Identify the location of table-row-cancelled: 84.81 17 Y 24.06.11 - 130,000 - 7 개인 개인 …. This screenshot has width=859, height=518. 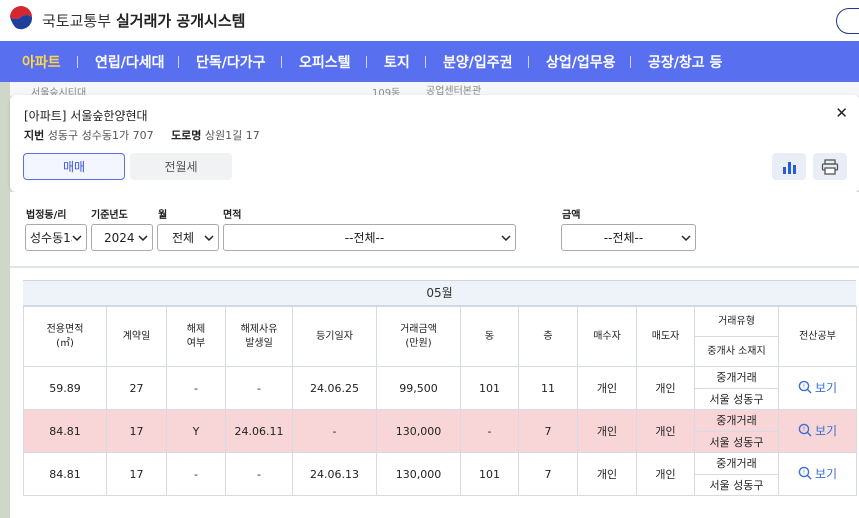
(440, 431).